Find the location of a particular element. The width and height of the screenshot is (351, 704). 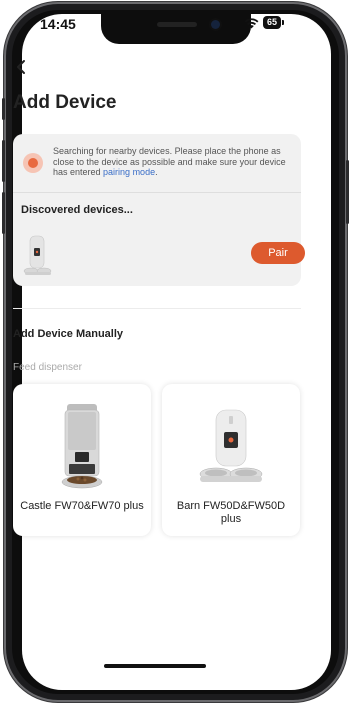

section-divider is located at coordinates (157, 308).